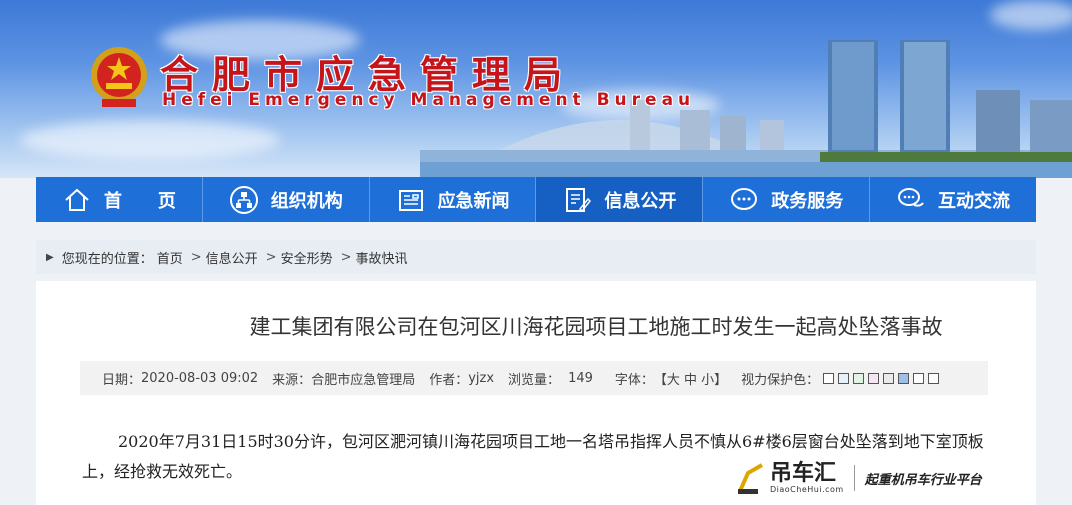 The width and height of the screenshot is (1072, 505). I want to click on source-value: 合肥市应急管理局, so click(363, 380).